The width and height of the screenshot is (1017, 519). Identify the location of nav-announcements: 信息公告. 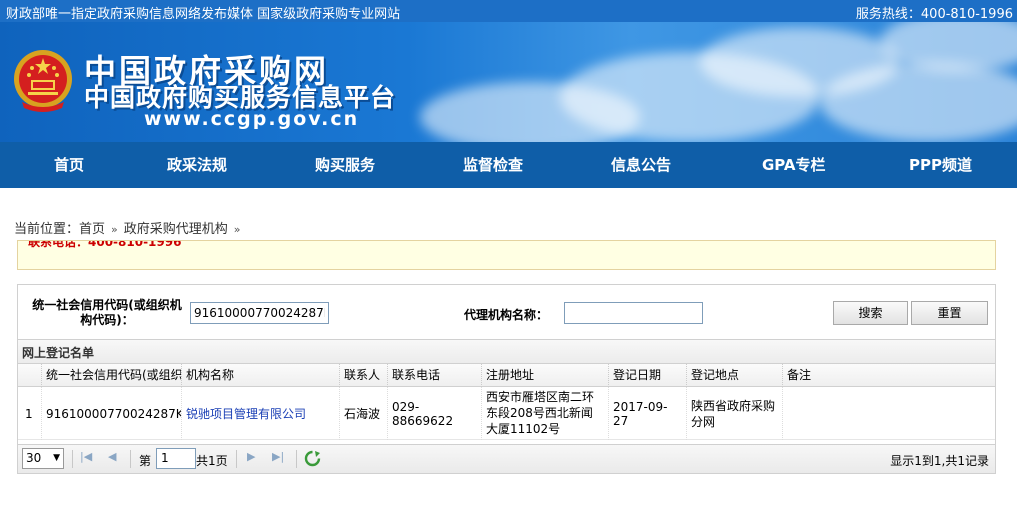
(641, 165).